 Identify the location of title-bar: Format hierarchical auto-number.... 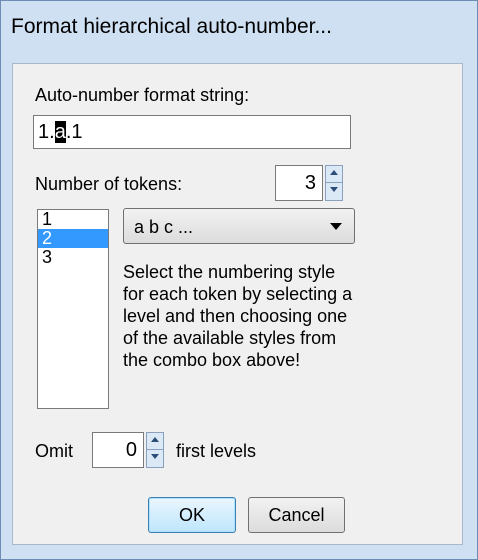
(239, 31).